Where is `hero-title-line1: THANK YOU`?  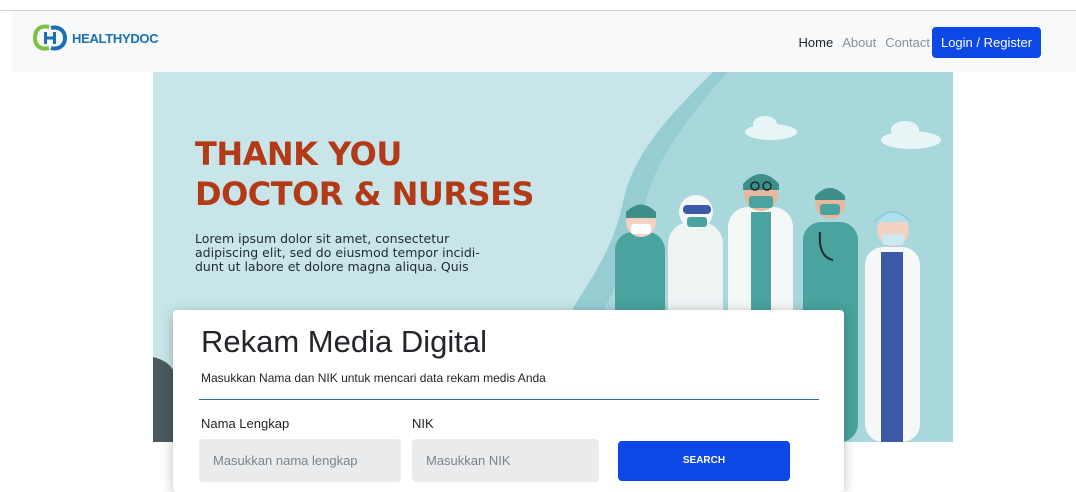
hero-title-line1: THANK YOU is located at coordinates (298, 154).